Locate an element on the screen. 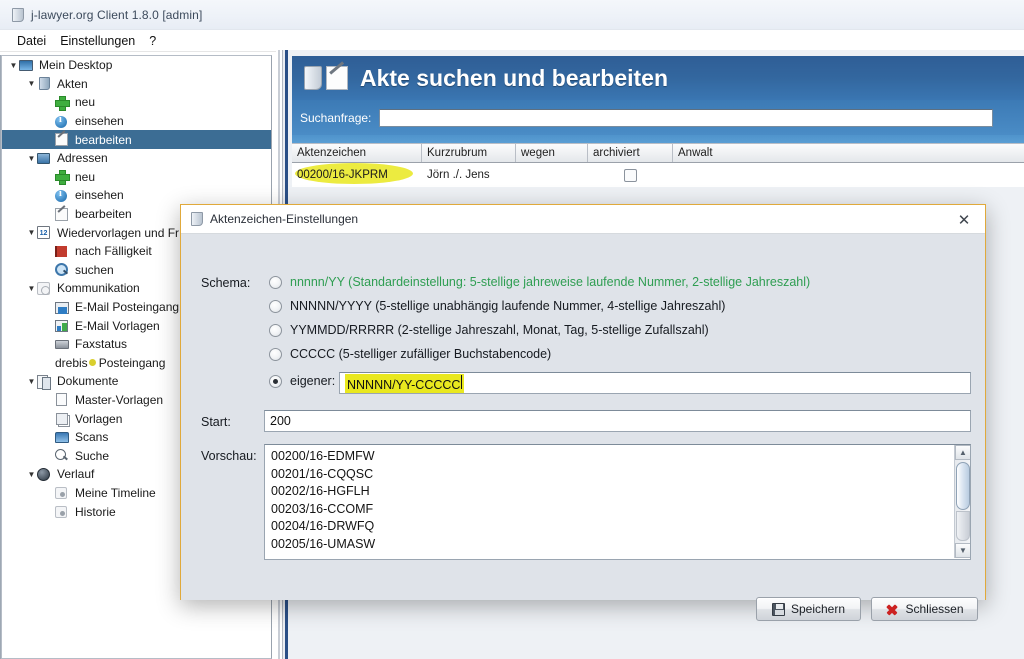 The width and height of the screenshot is (1024, 659). menu-einstellungen: Einstellungen is located at coordinates (97, 41).